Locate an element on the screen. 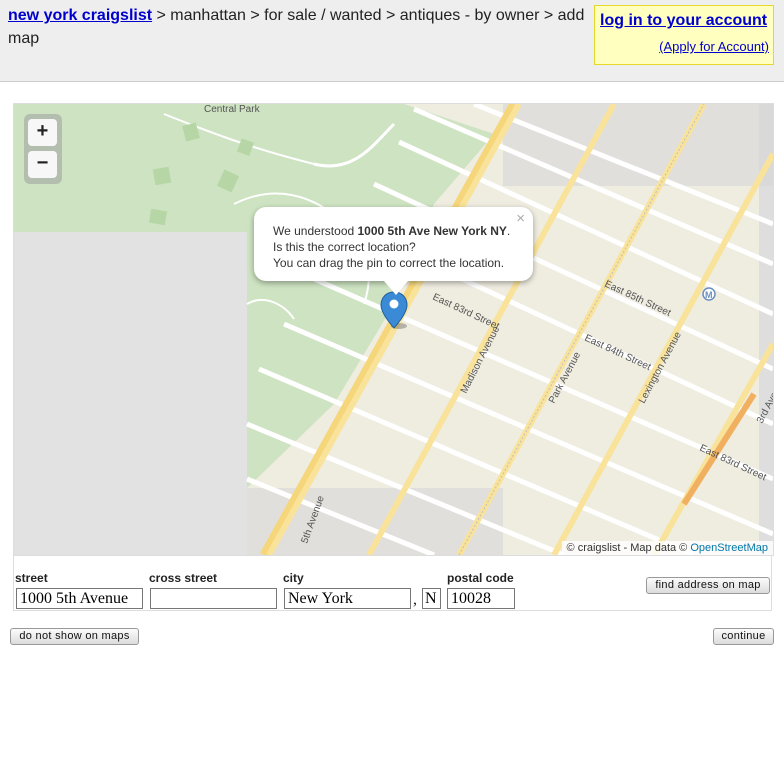 The height and width of the screenshot is (771, 784). city-input: New York is located at coordinates (347, 598).